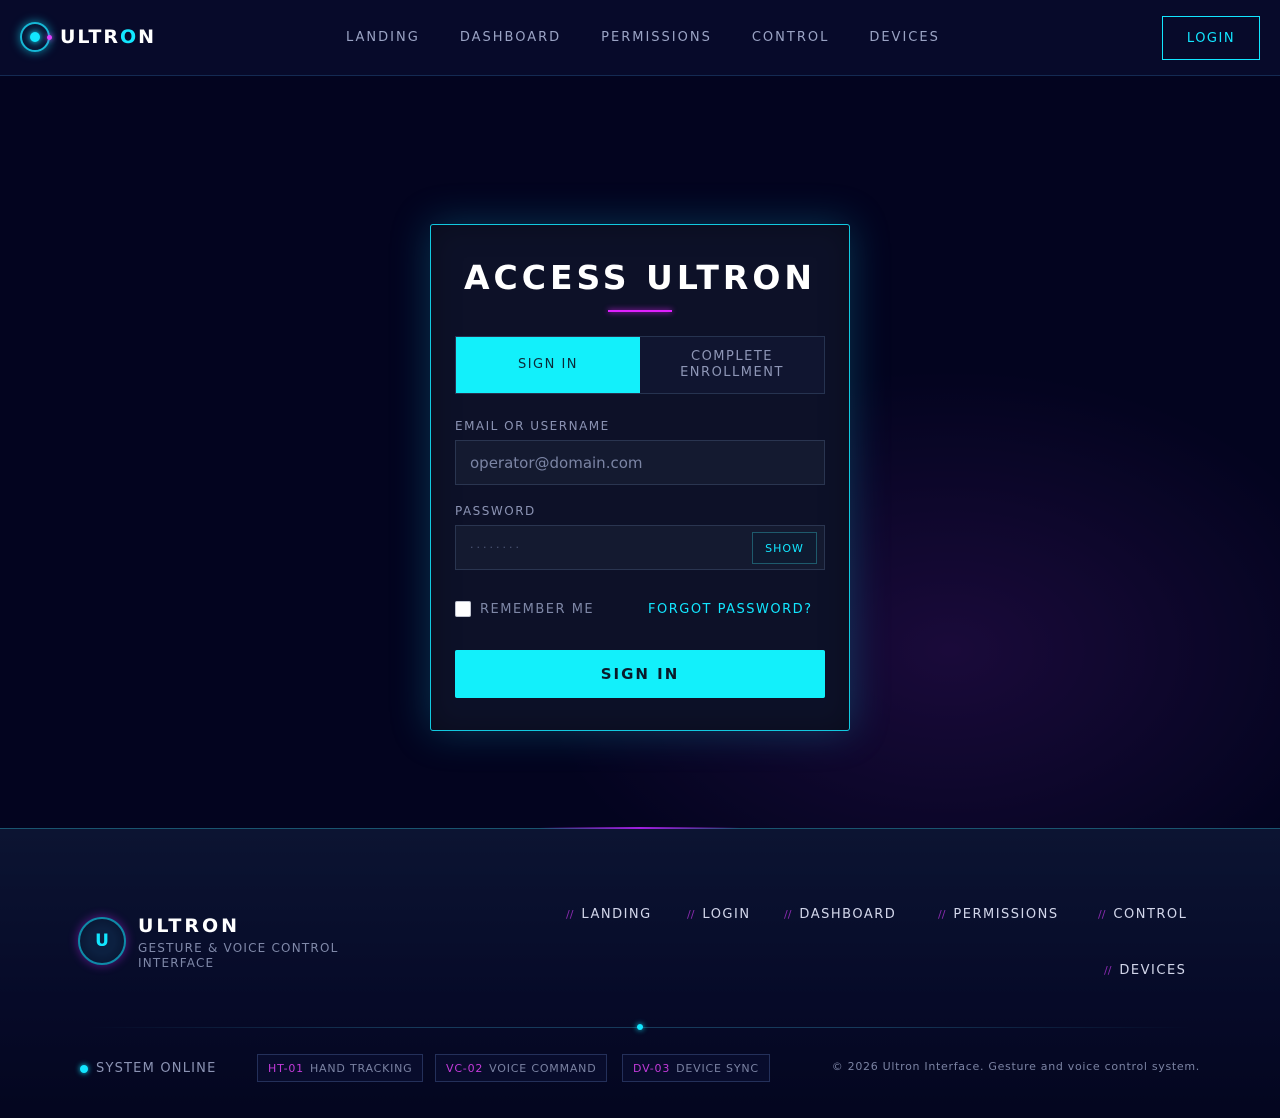  What do you see at coordinates (656, 37) in the screenshot?
I see `nav-link-permissions: PERMISSIONS` at bounding box center [656, 37].